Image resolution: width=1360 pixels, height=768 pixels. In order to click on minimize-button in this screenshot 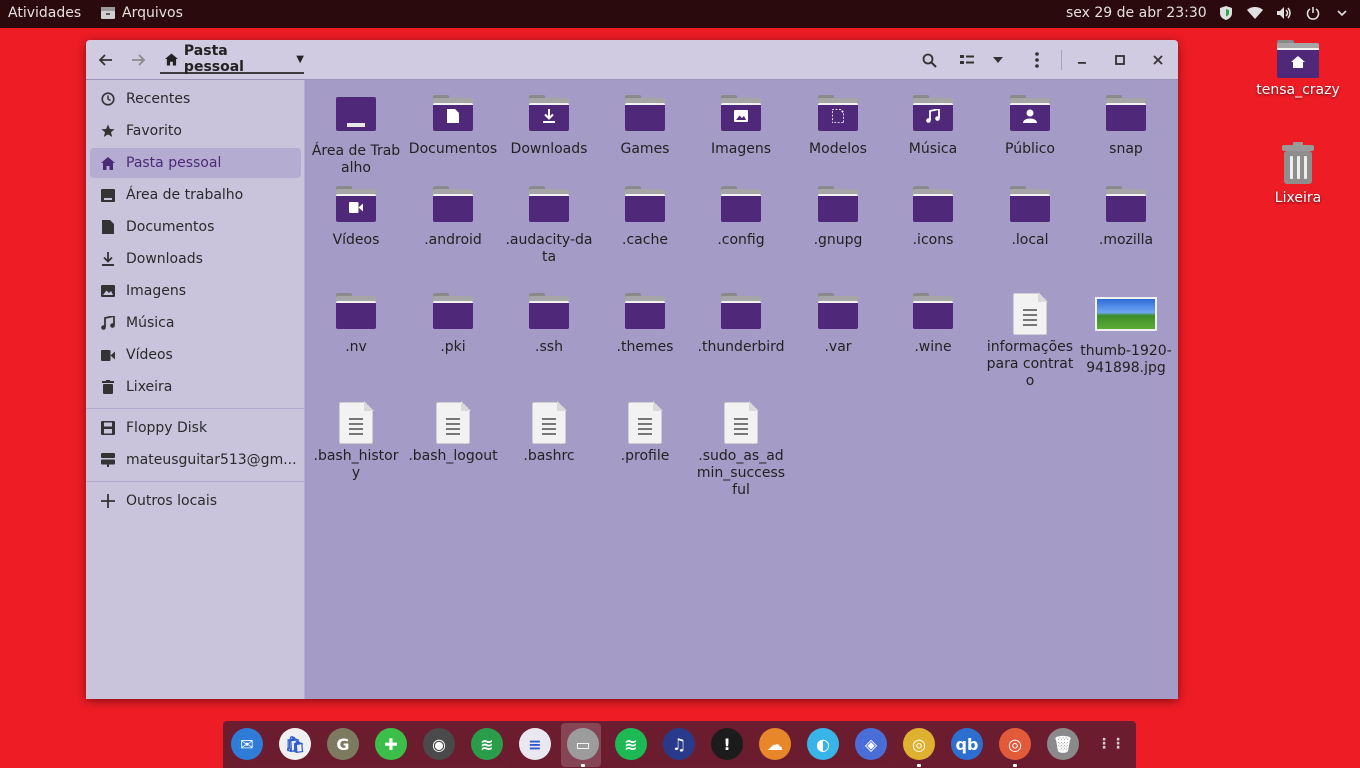, I will do `click(1082, 60)`.